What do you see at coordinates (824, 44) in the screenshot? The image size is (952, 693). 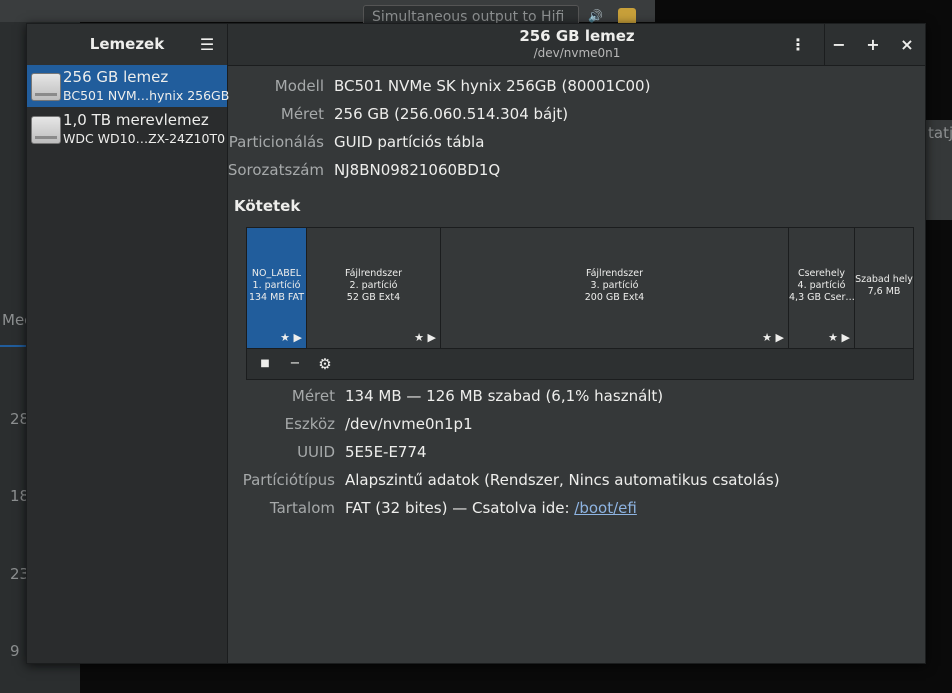 I see `header-separator` at bounding box center [824, 44].